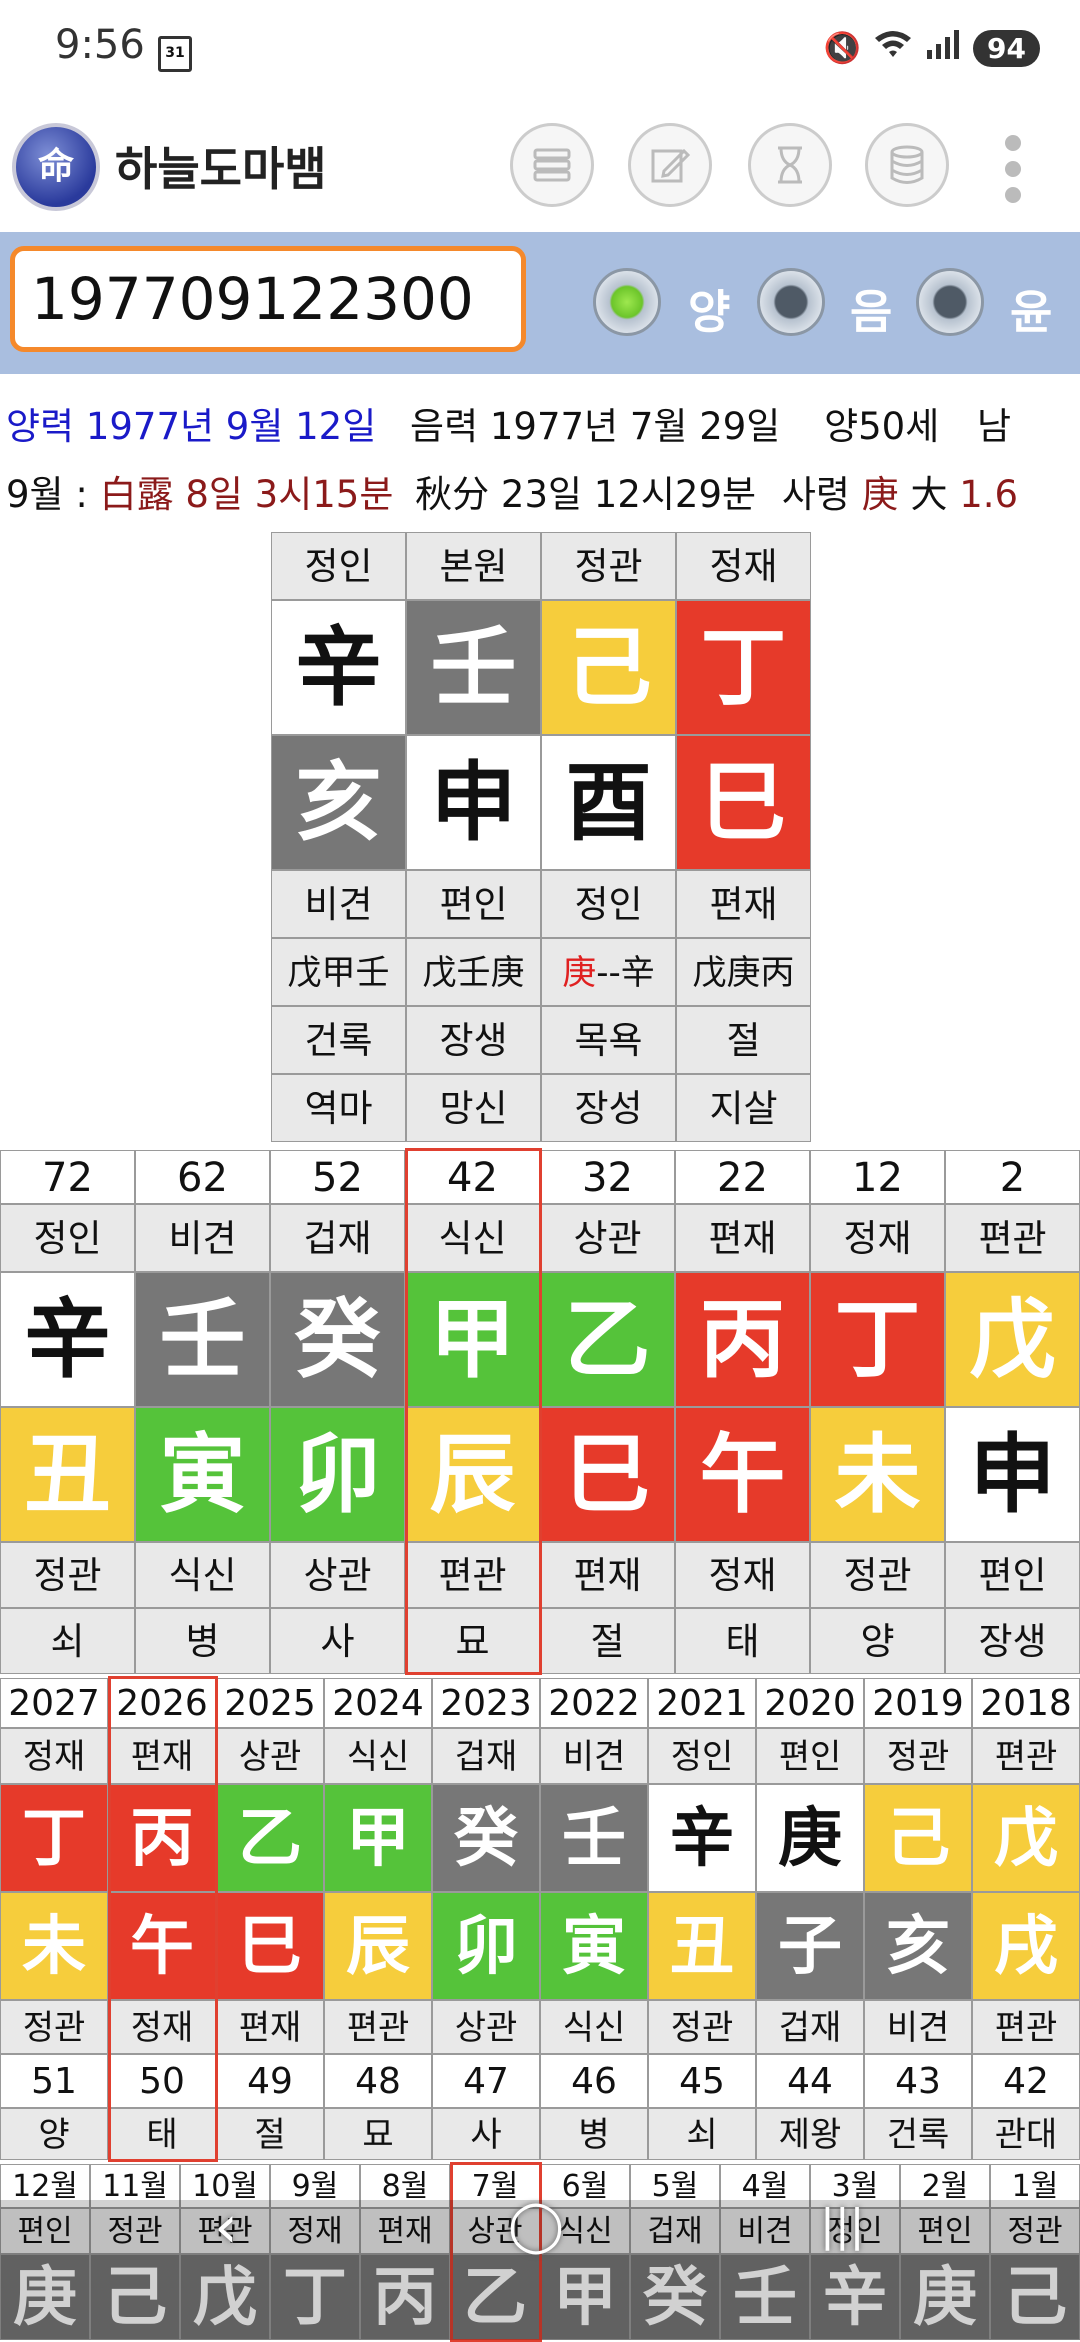  Describe the element at coordinates (54, 1703) in the screenshot. I see `seun-year: 2027` at that location.